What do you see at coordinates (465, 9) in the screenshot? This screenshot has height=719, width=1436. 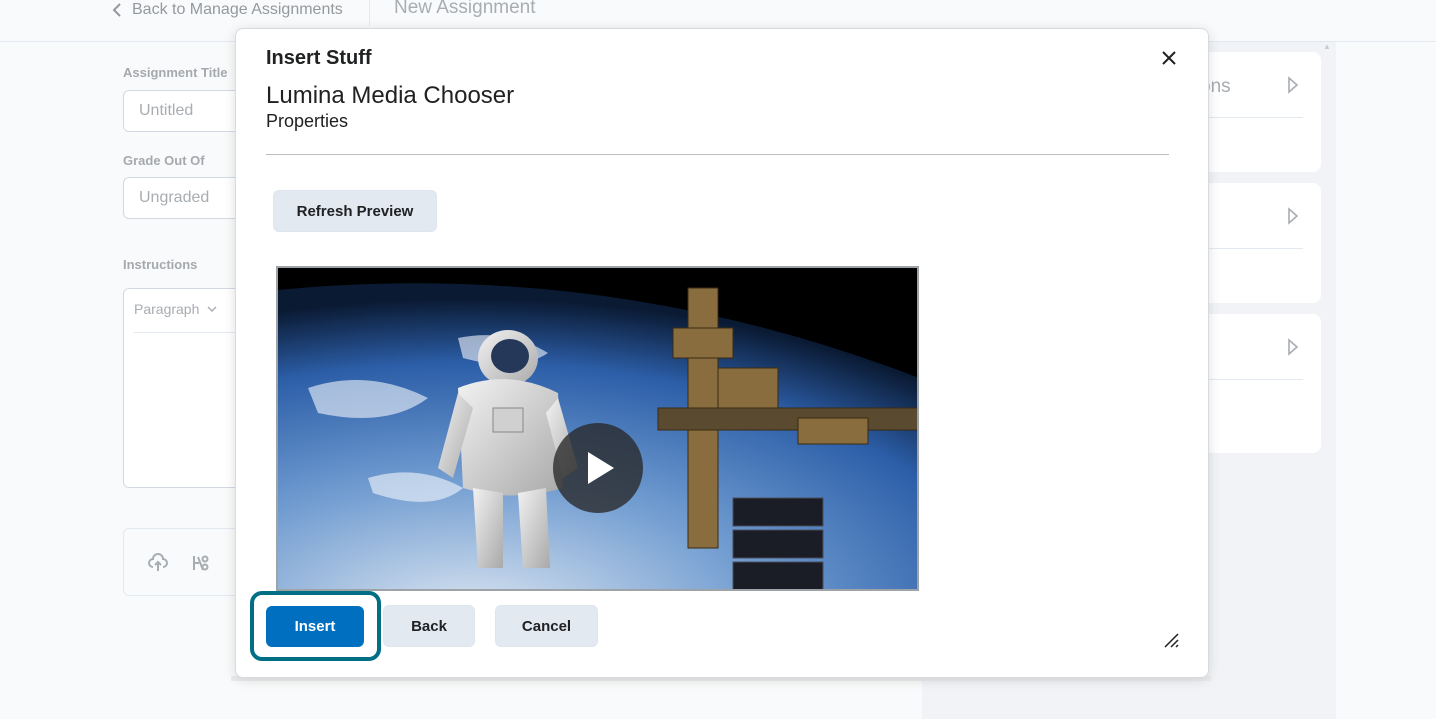 I see `page-title: New Assignment` at bounding box center [465, 9].